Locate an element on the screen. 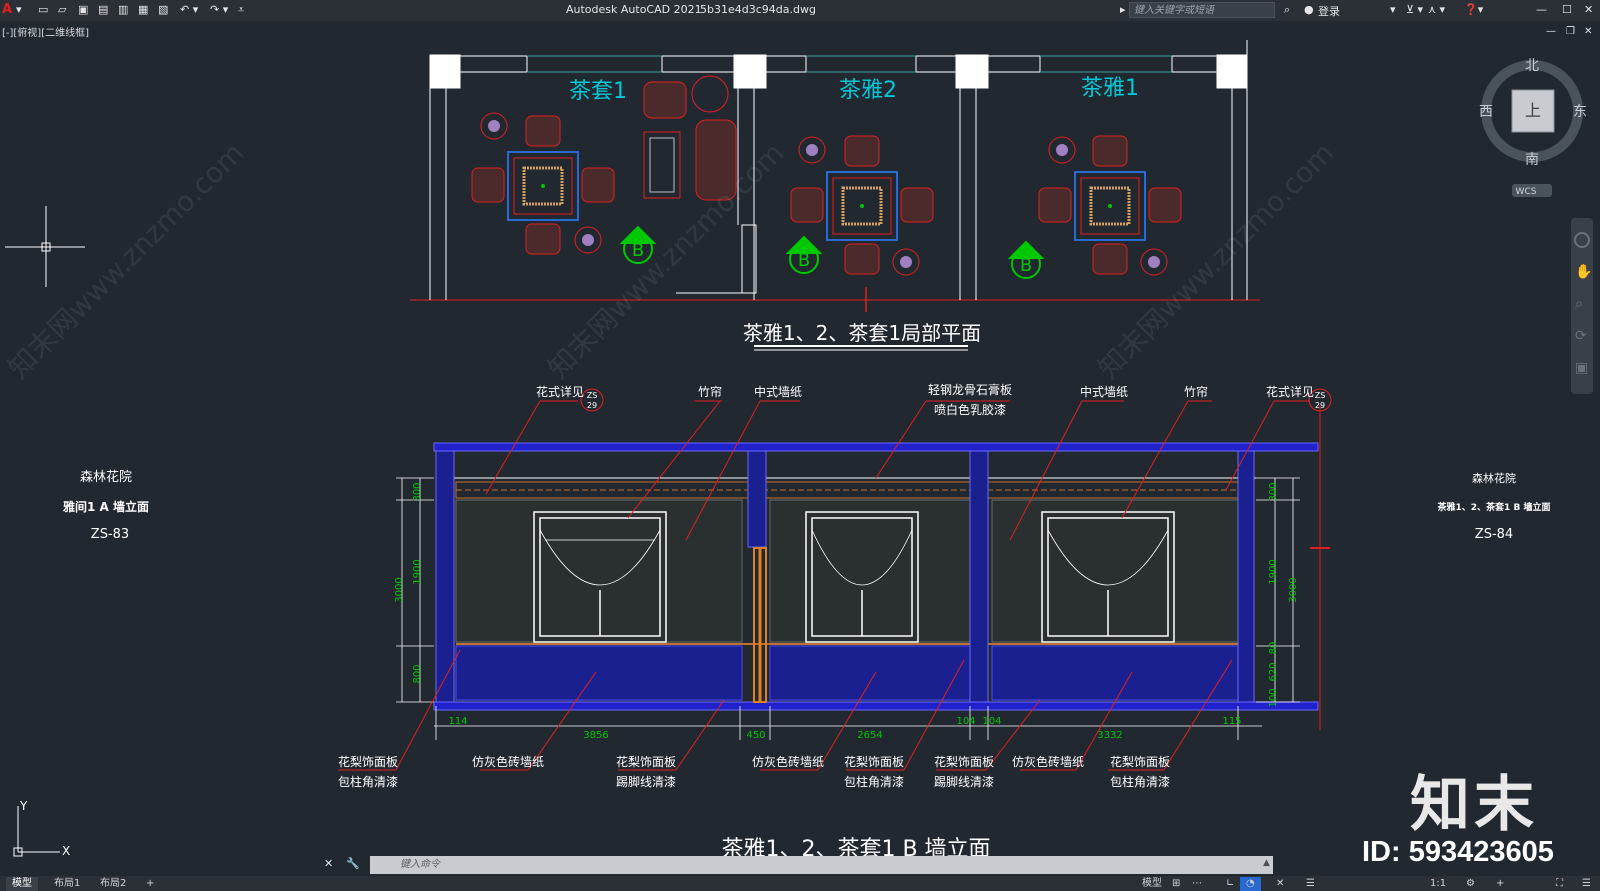 The image size is (1600, 891). pan-icon: ✋ is located at coordinates (1583, 272).